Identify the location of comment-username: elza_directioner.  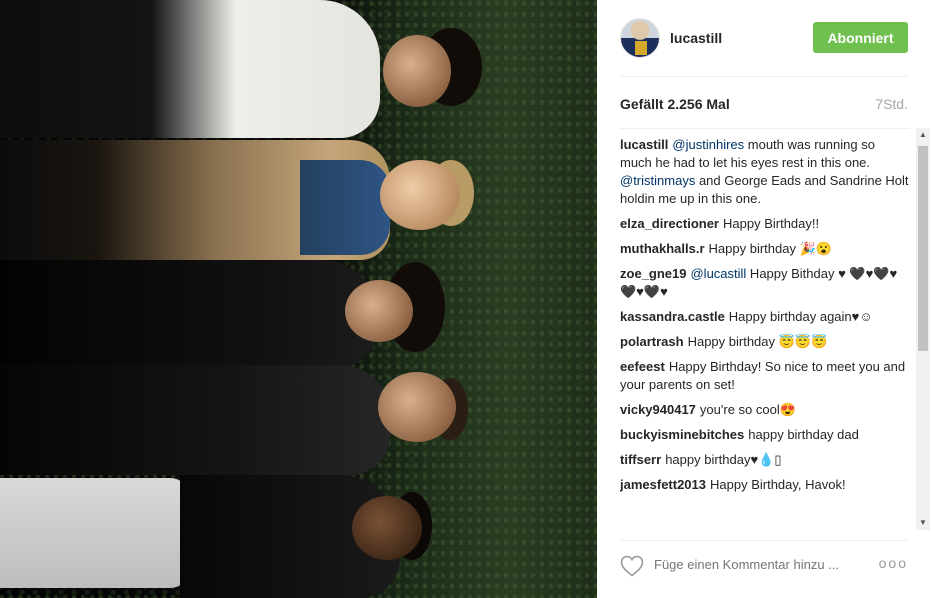
(669, 223).